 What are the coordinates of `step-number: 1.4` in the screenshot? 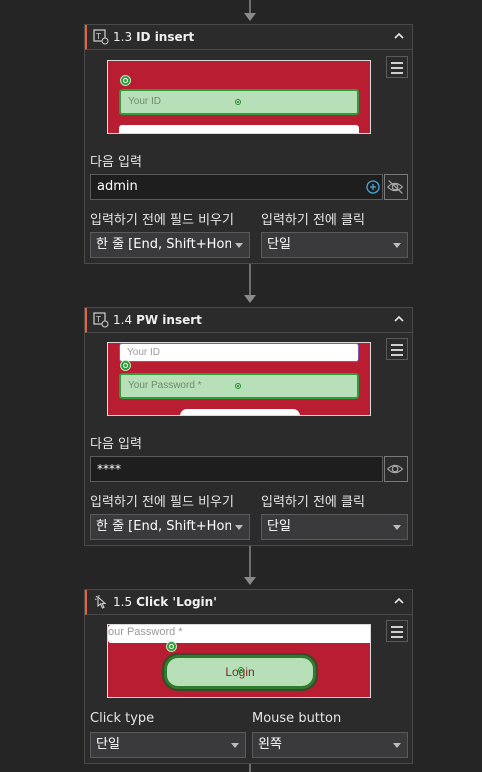 It's located at (123, 320).